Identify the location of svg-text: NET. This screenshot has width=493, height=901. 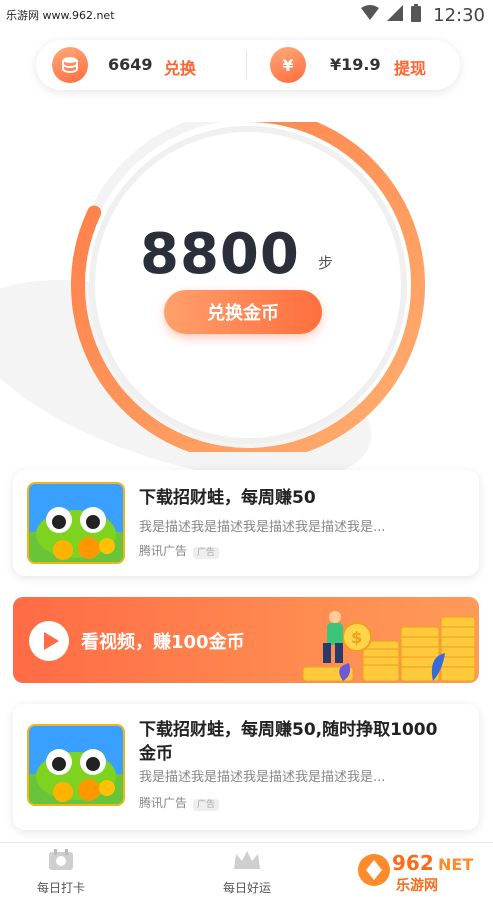
(455, 864).